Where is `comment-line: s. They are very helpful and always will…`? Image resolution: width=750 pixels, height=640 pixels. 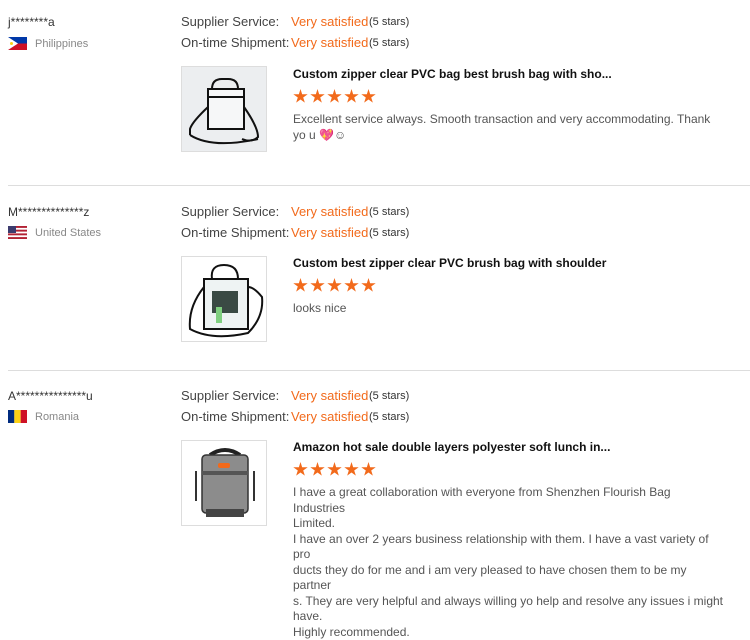 comment-line: s. They are very helpful and always will… is located at coordinates (508, 602).